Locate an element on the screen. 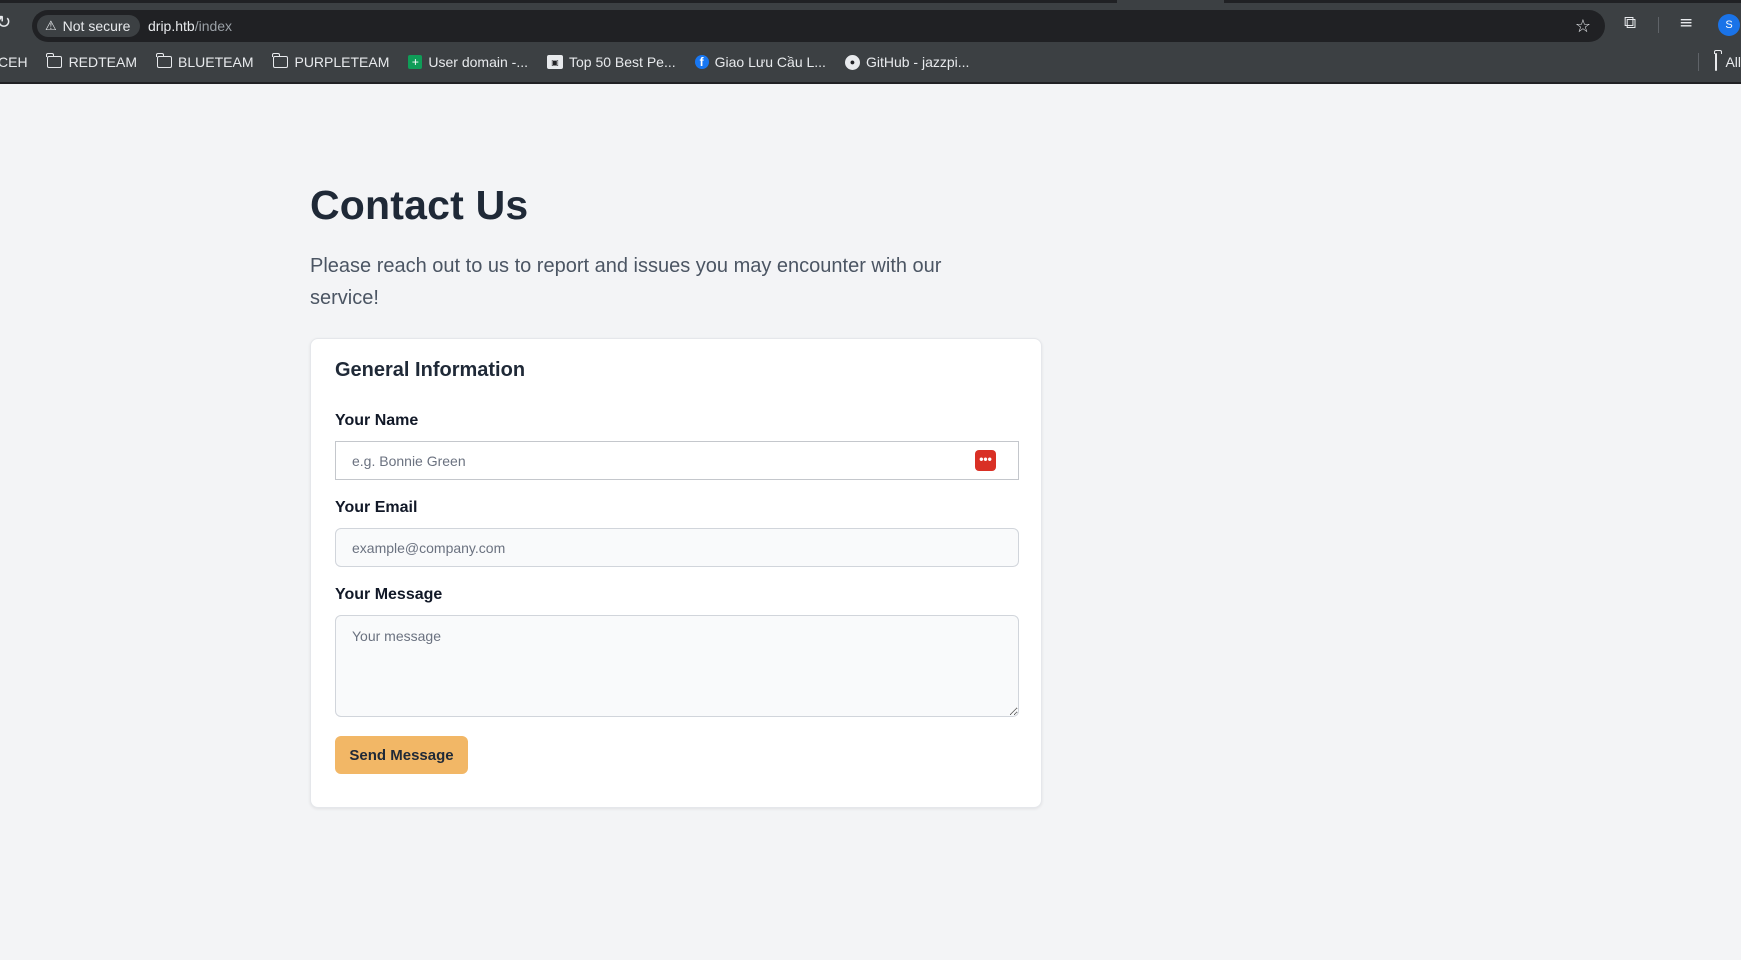 This screenshot has width=1741, height=960. facebook-icon: f is located at coordinates (701, 62).